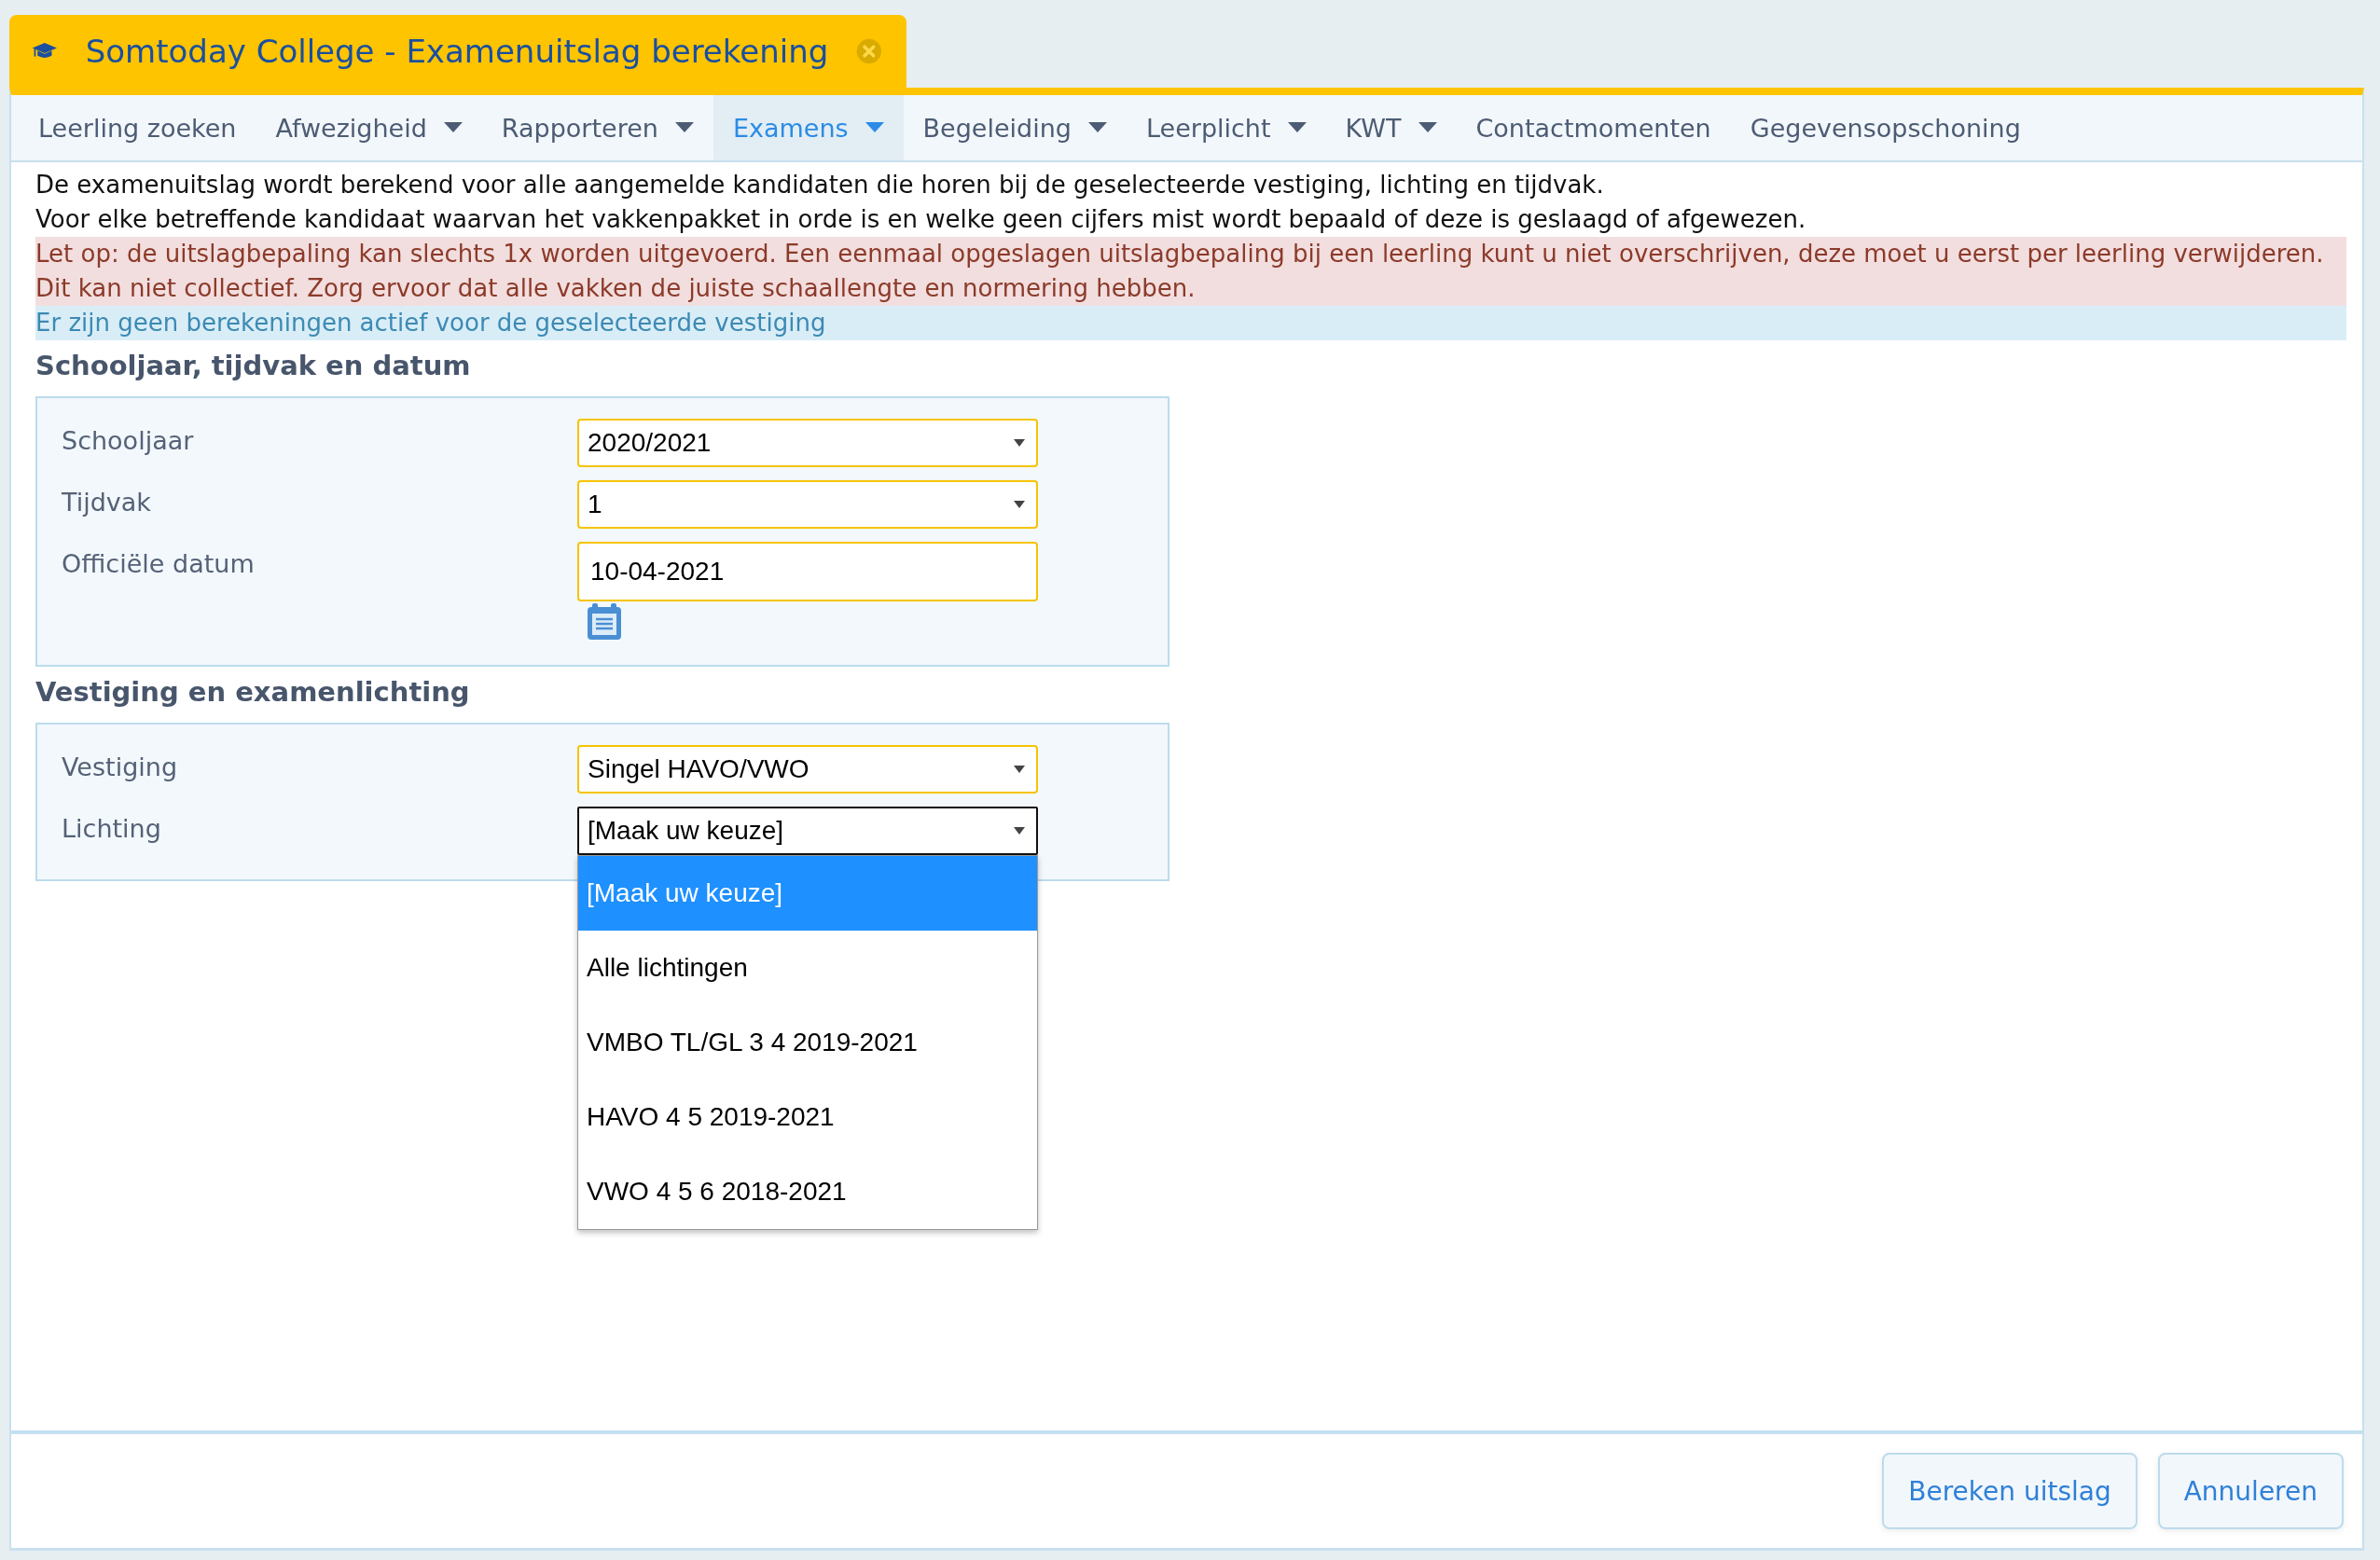 The width and height of the screenshot is (2380, 1560). I want to click on field-label: Schooljaar, so click(128, 441).